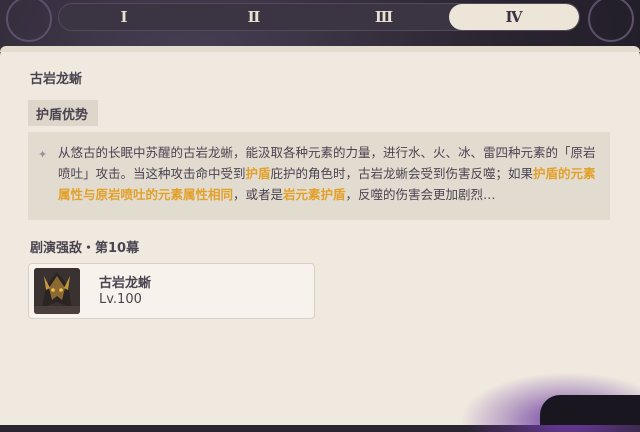 Image resolution: width=640 pixels, height=432 pixels. Describe the element at coordinates (384, 17) in the screenshot. I see `tab-3: Ⅲ` at that location.